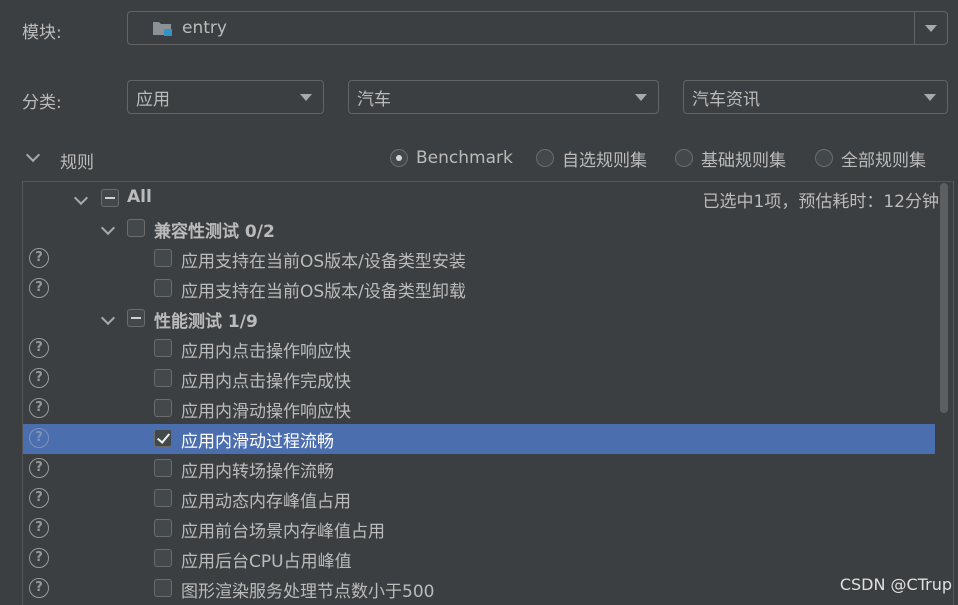 The width and height of the screenshot is (958, 605). Describe the element at coordinates (257, 442) in the screenshot. I see `item-label: 应用内滑动过程流畅` at that location.